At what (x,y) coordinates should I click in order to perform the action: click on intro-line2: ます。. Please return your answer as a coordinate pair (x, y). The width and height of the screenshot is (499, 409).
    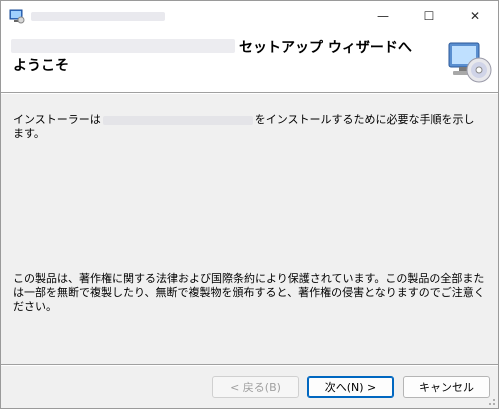
    Looking at the image, I should click on (29, 133).